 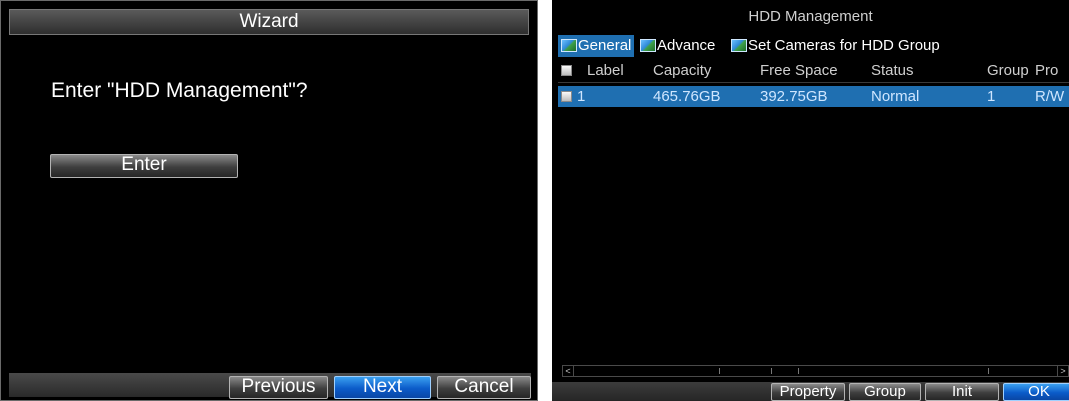 What do you see at coordinates (892, 70) in the screenshot?
I see `col-header-status: Status` at bounding box center [892, 70].